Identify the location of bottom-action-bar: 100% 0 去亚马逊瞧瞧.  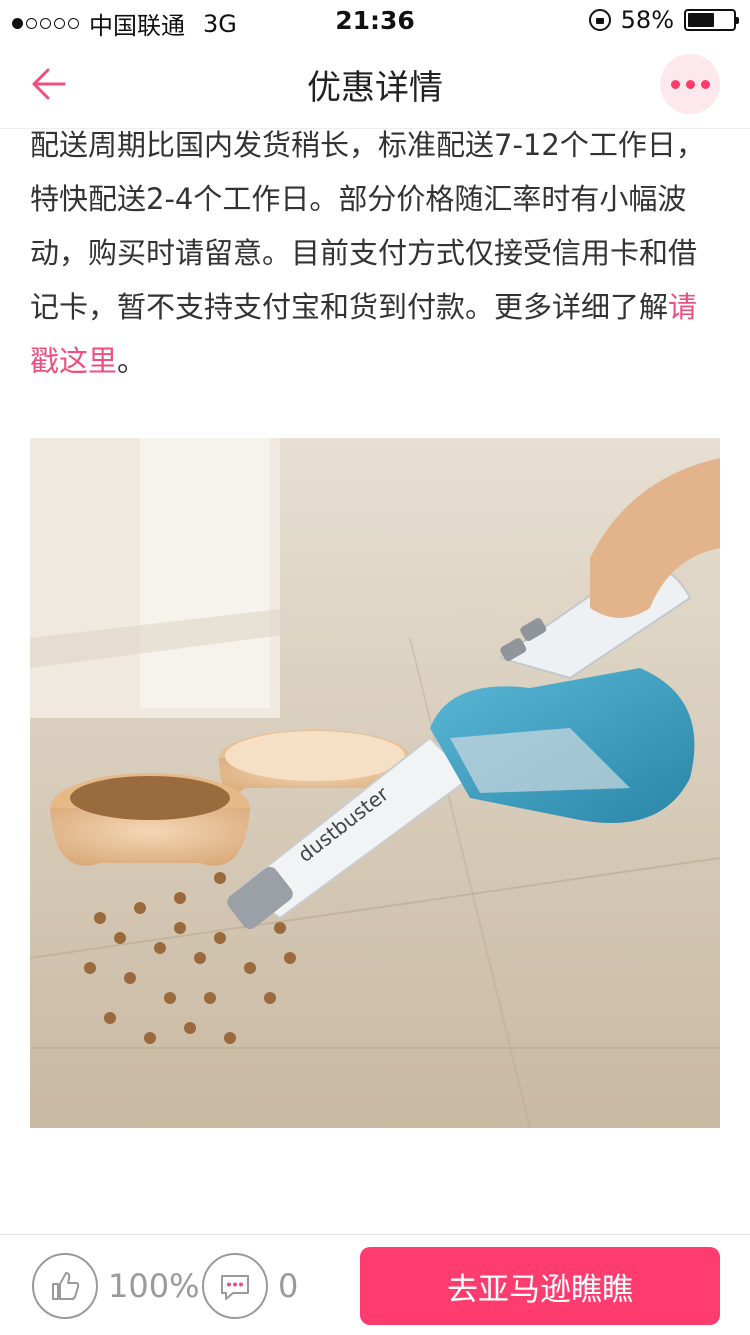
(375, 1284).